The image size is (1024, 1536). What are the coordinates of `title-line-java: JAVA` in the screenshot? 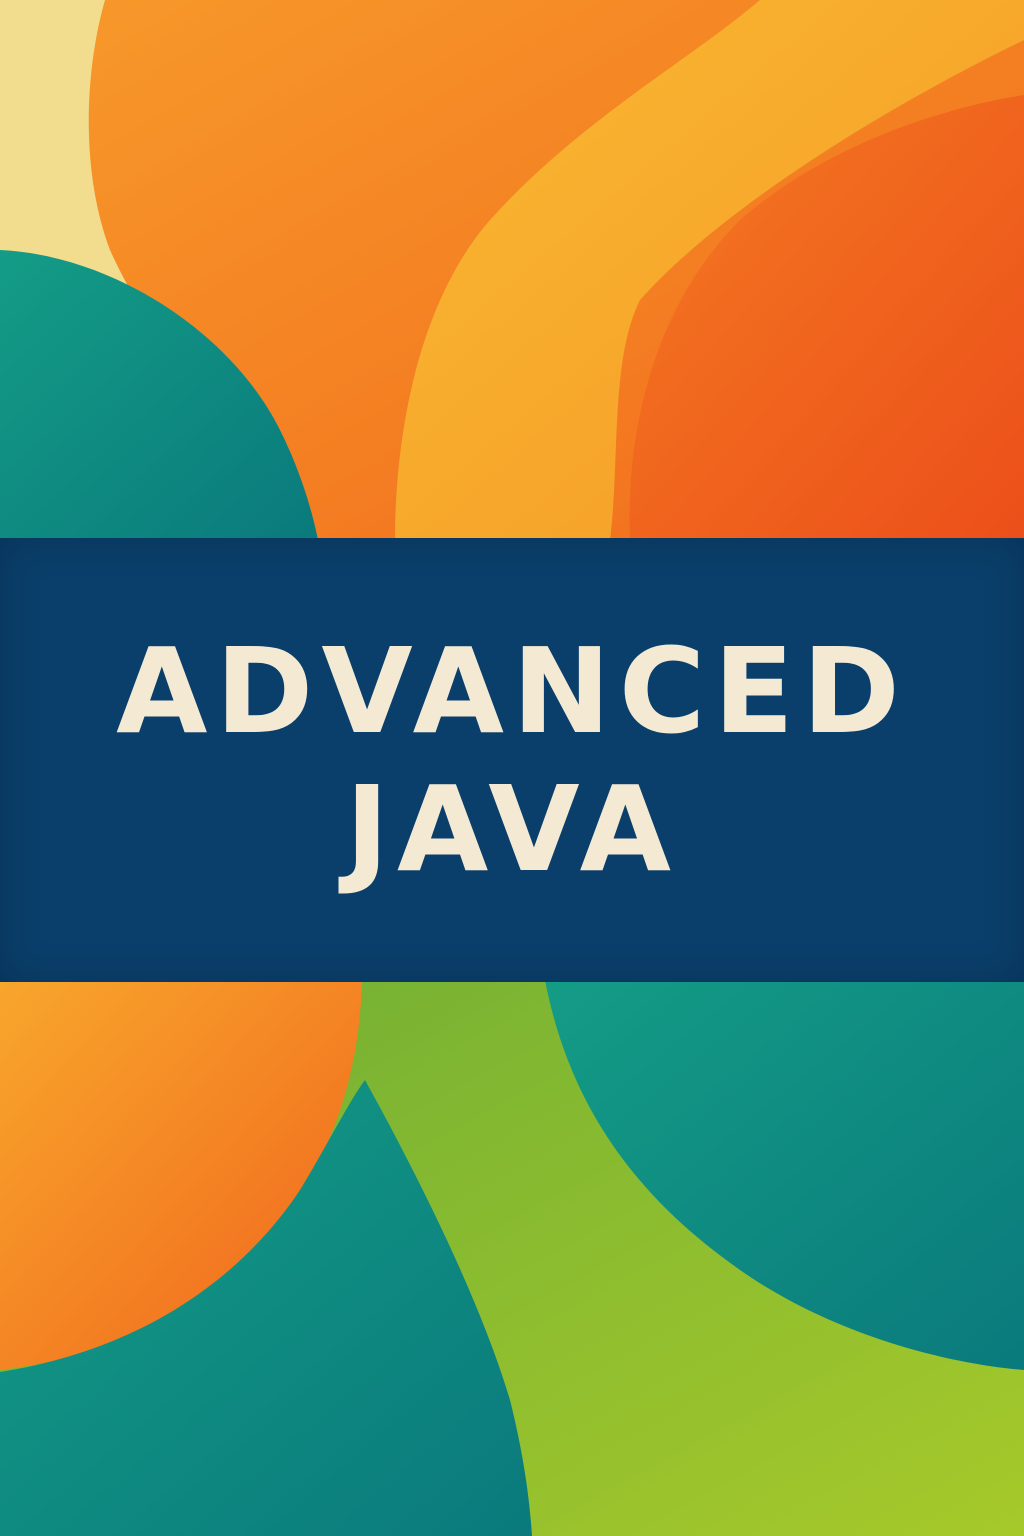 It's located at (512, 829).